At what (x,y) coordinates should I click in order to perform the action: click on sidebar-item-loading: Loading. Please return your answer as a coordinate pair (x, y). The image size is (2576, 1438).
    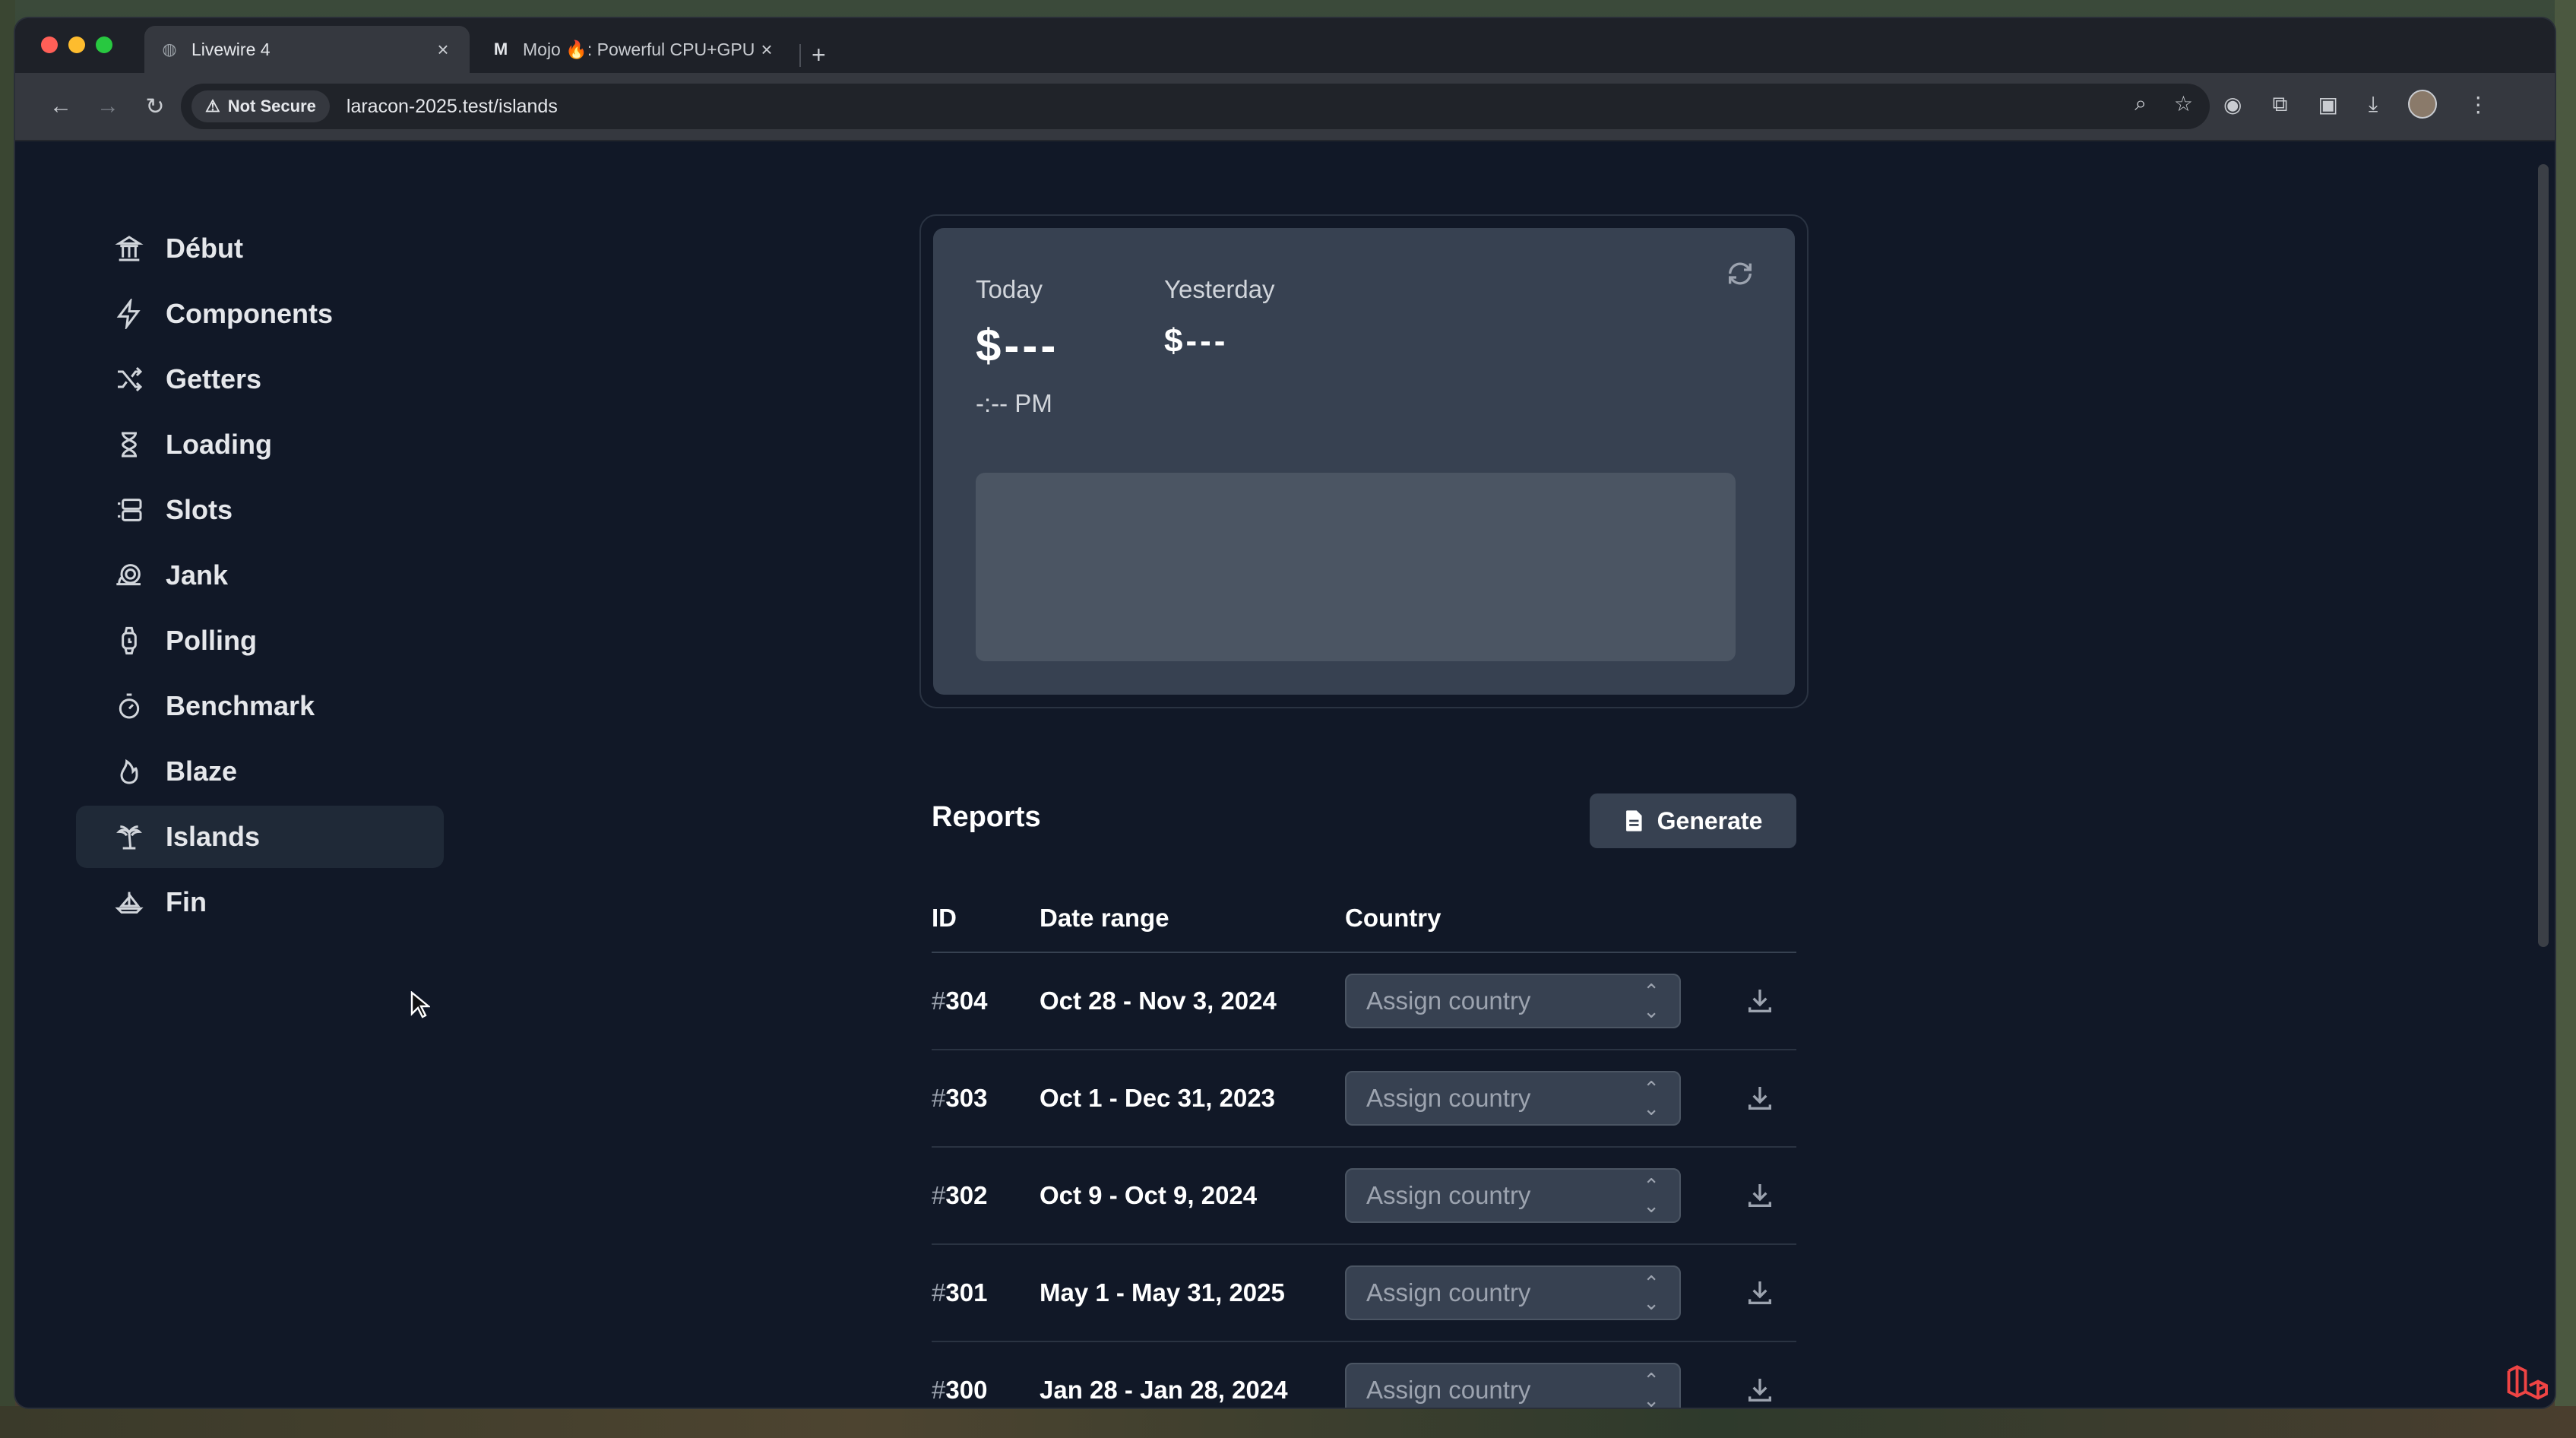
    Looking at the image, I should click on (260, 444).